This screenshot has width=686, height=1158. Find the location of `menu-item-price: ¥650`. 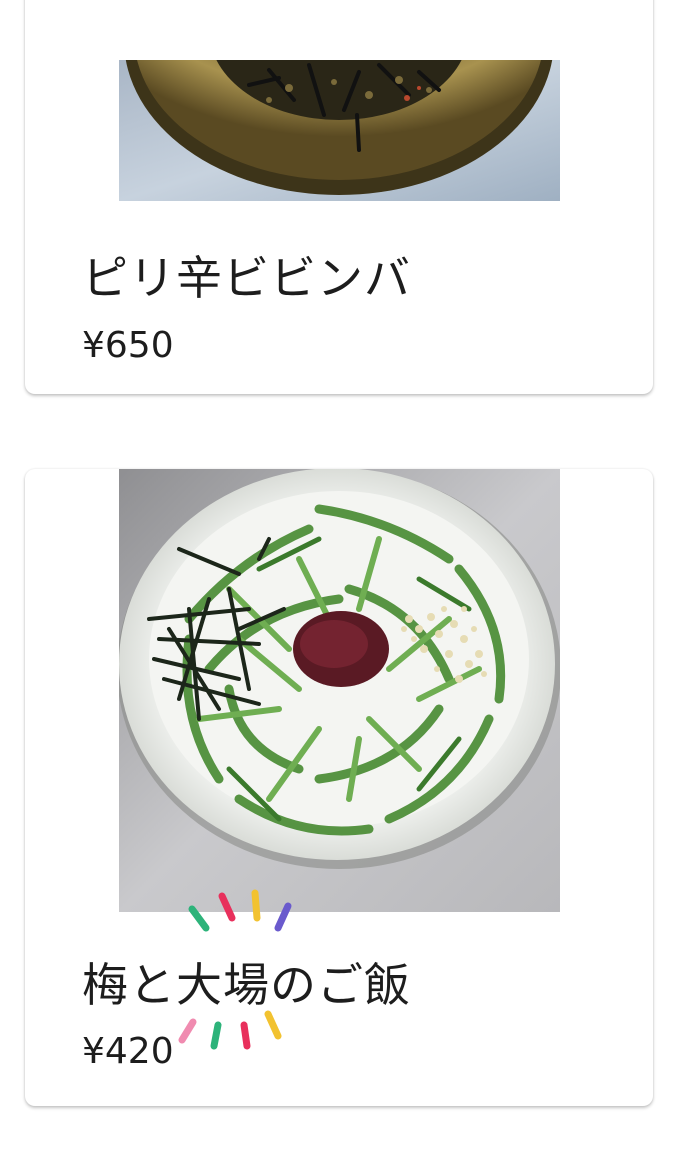

menu-item-price: ¥650 is located at coordinates (128, 345).